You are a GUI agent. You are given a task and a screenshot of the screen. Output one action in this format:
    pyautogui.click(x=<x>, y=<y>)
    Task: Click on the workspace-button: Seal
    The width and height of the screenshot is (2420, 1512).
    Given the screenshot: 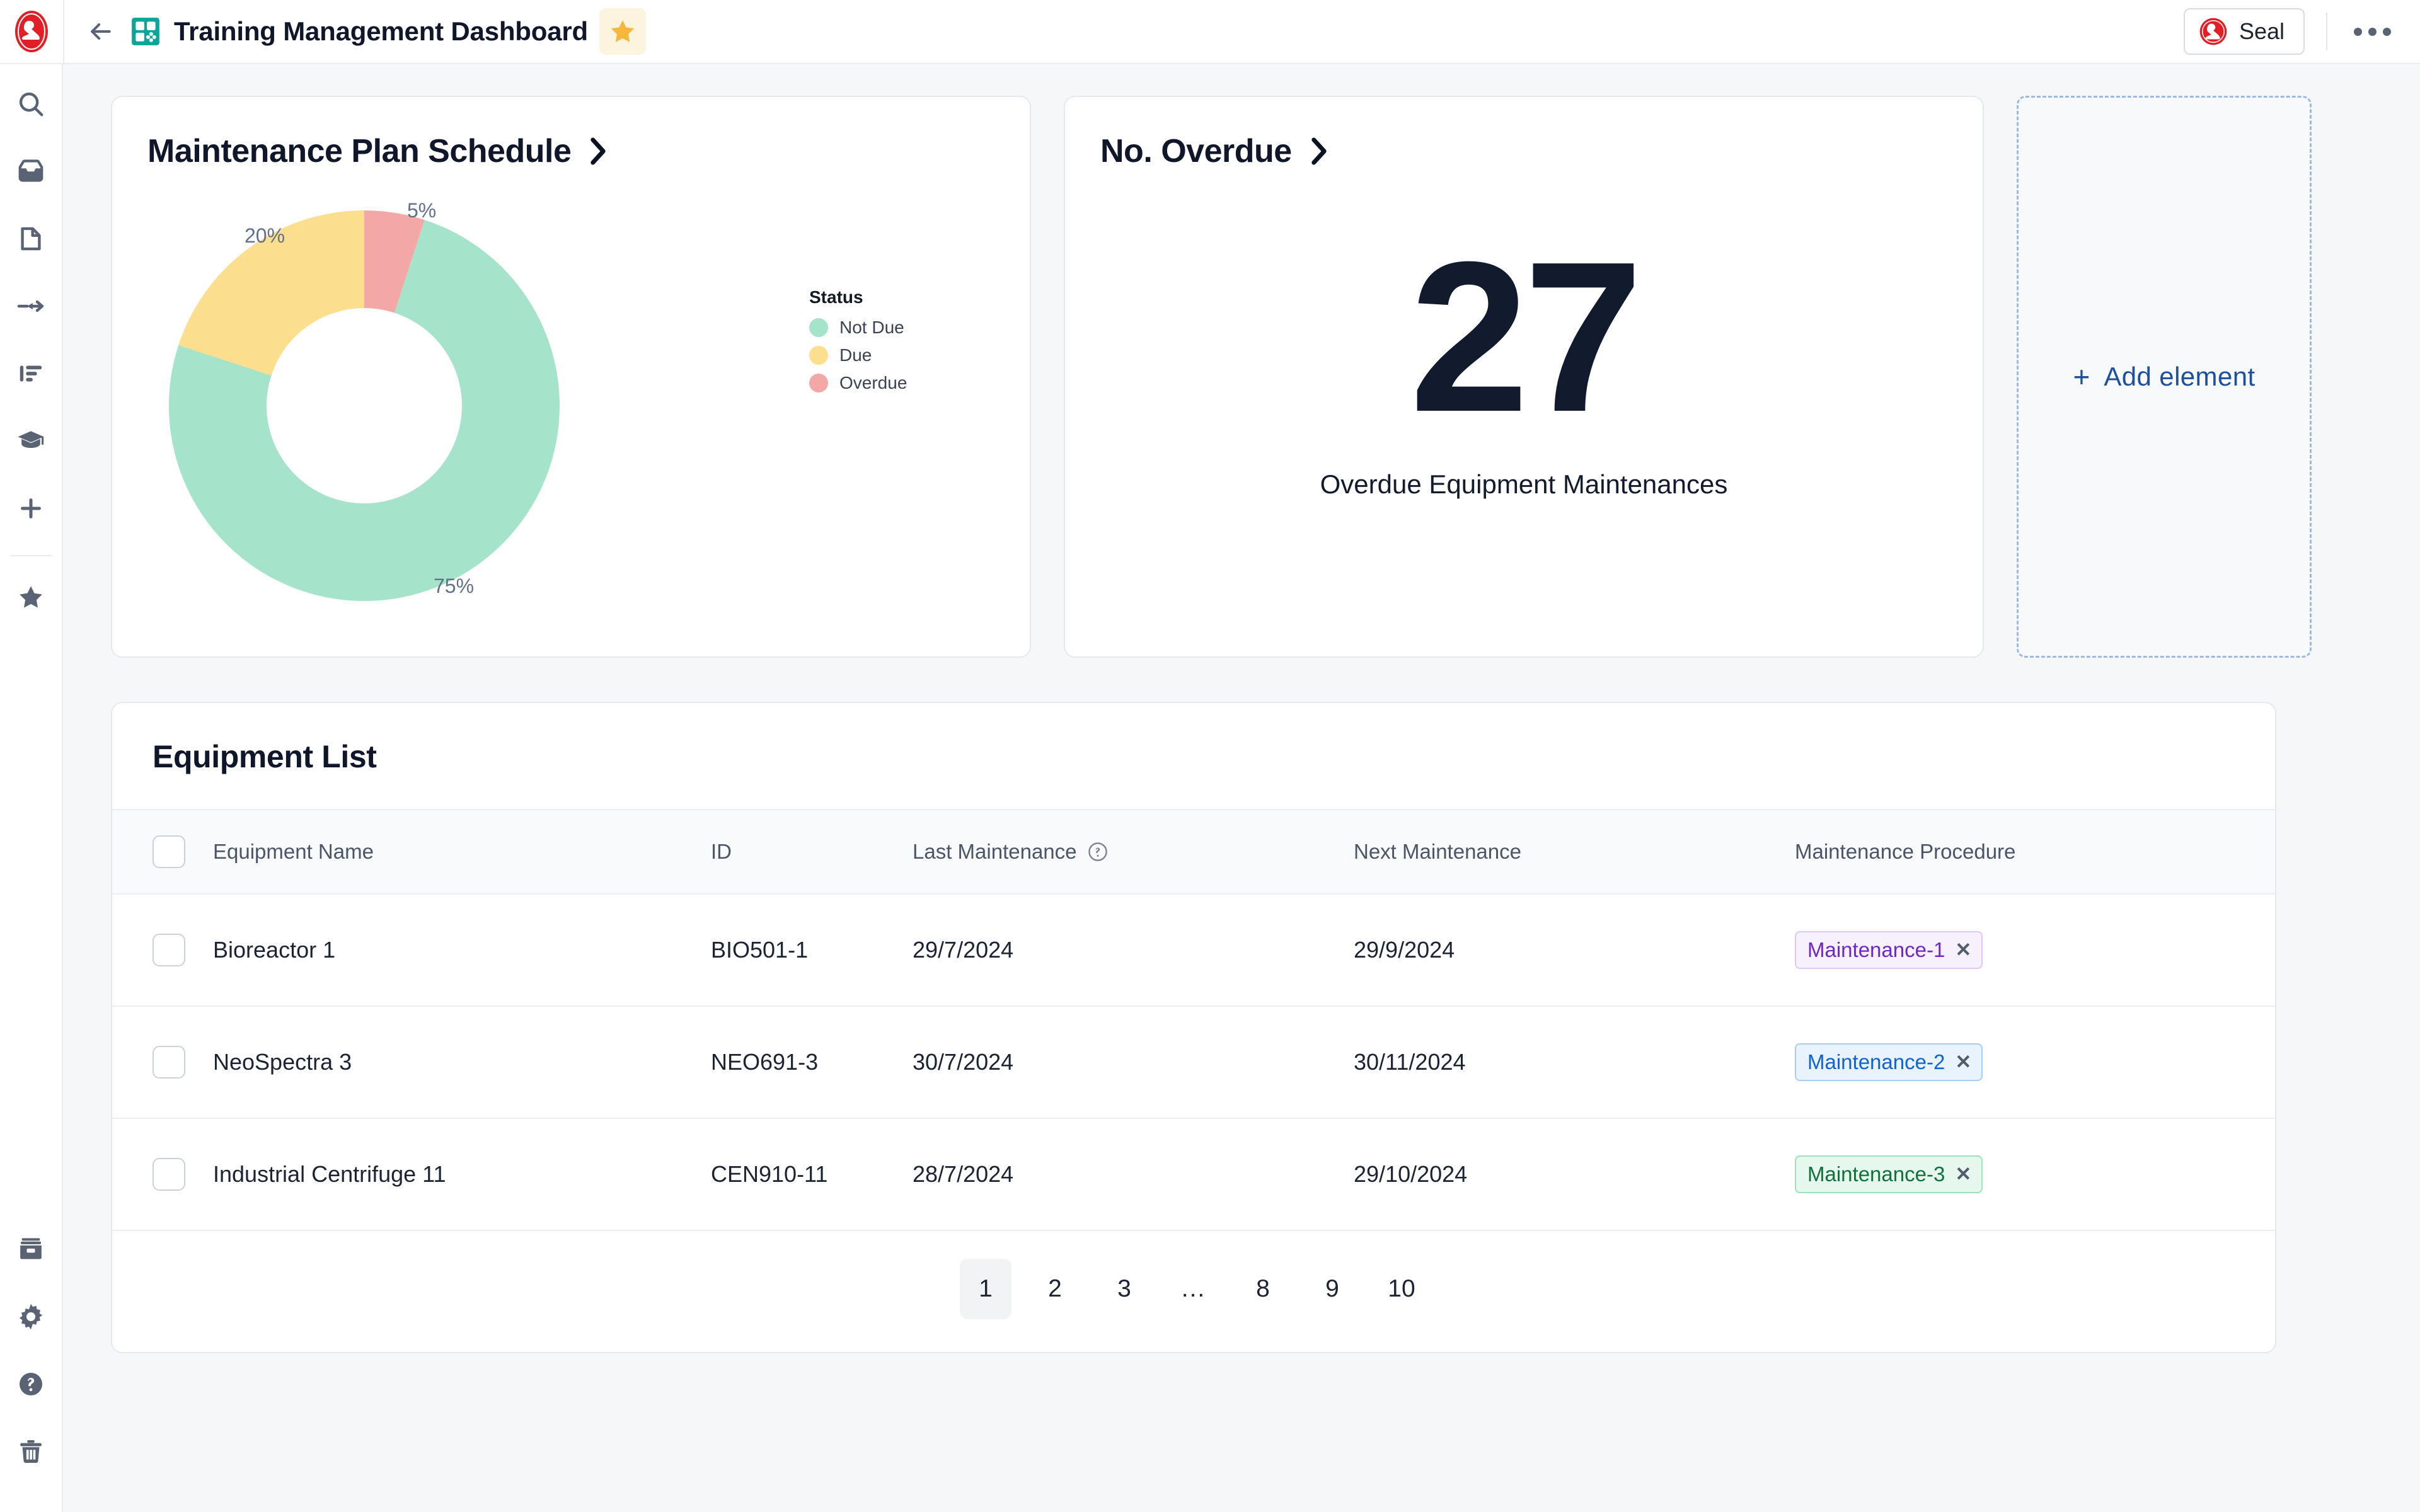 What is the action you would take?
    pyautogui.click(x=2244, y=31)
    